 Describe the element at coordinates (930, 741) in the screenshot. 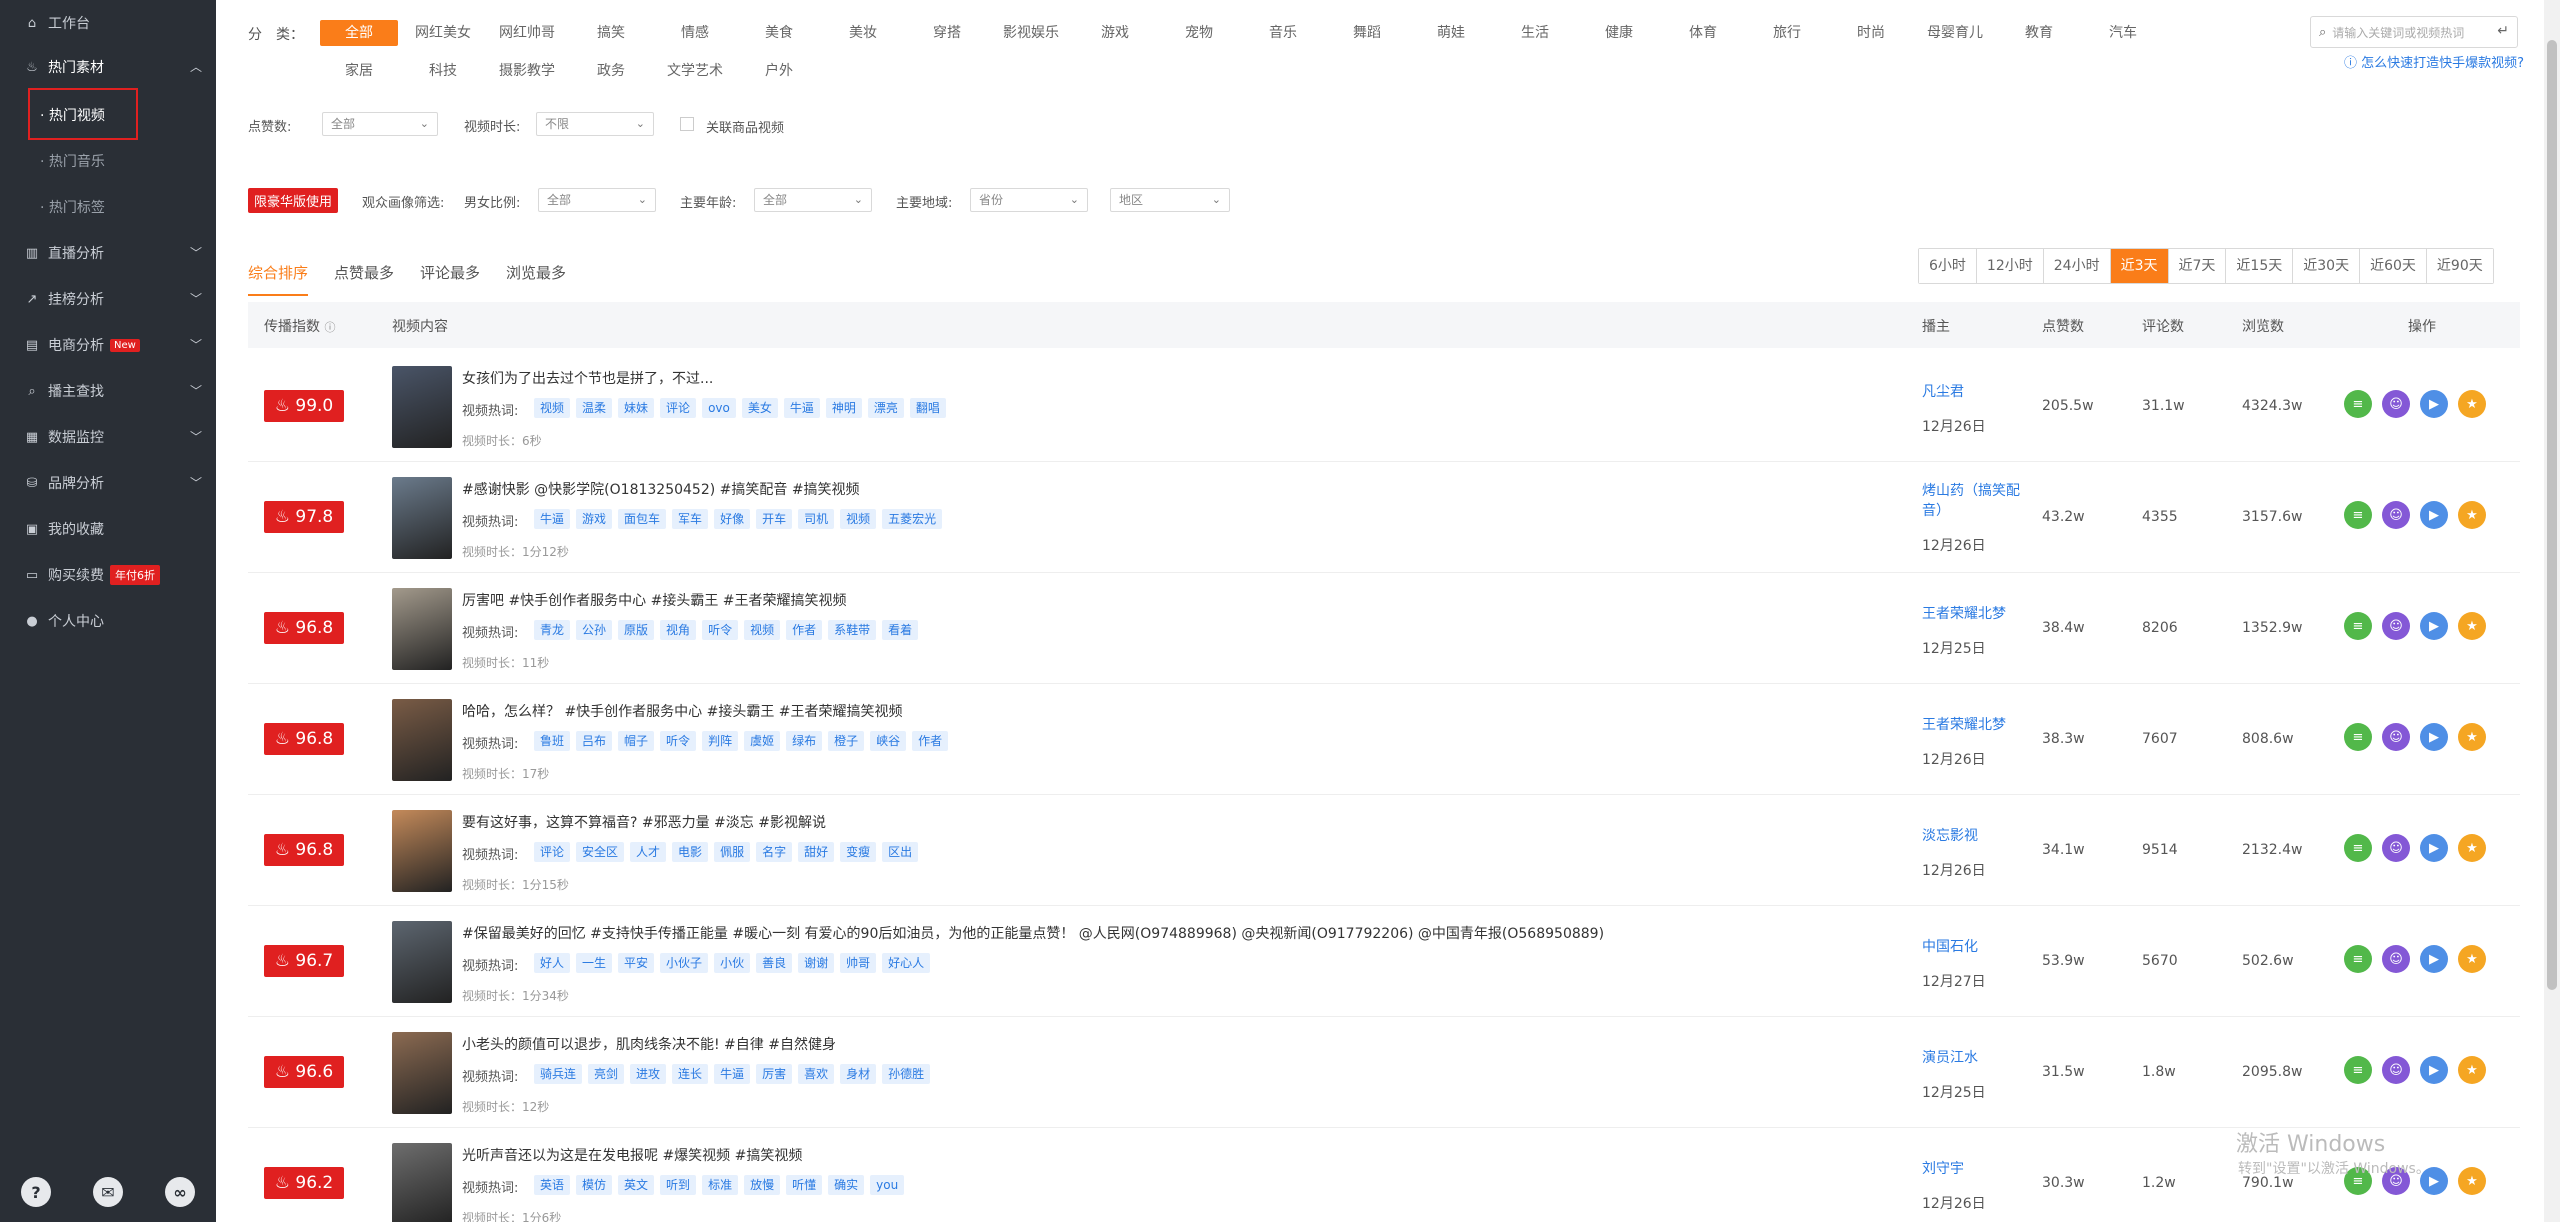

I see `hot-word-tag: 作者` at that location.